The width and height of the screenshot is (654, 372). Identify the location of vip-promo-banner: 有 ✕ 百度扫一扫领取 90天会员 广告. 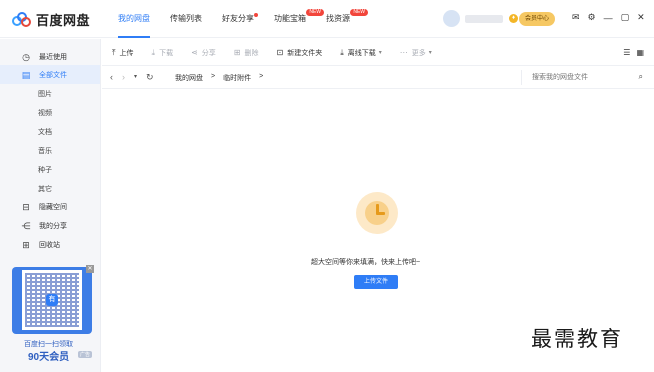
(53, 318).